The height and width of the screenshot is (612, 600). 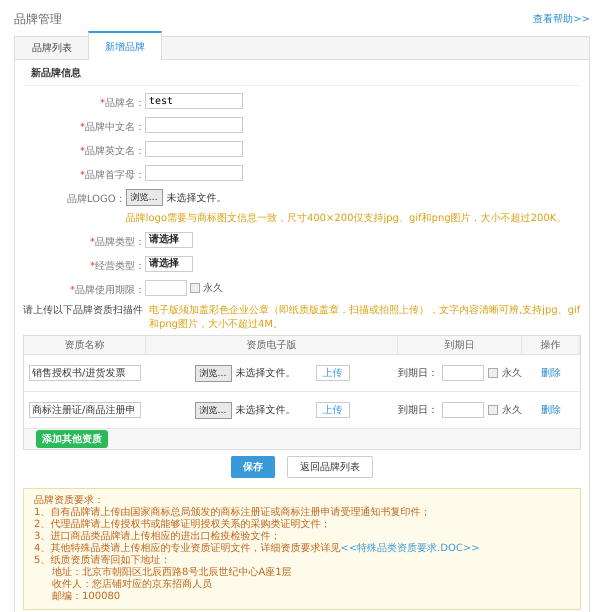 I want to click on note-line: 3、进口商品类品牌请上传相应的进出口检疫检验文件；, so click(x=158, y=536).